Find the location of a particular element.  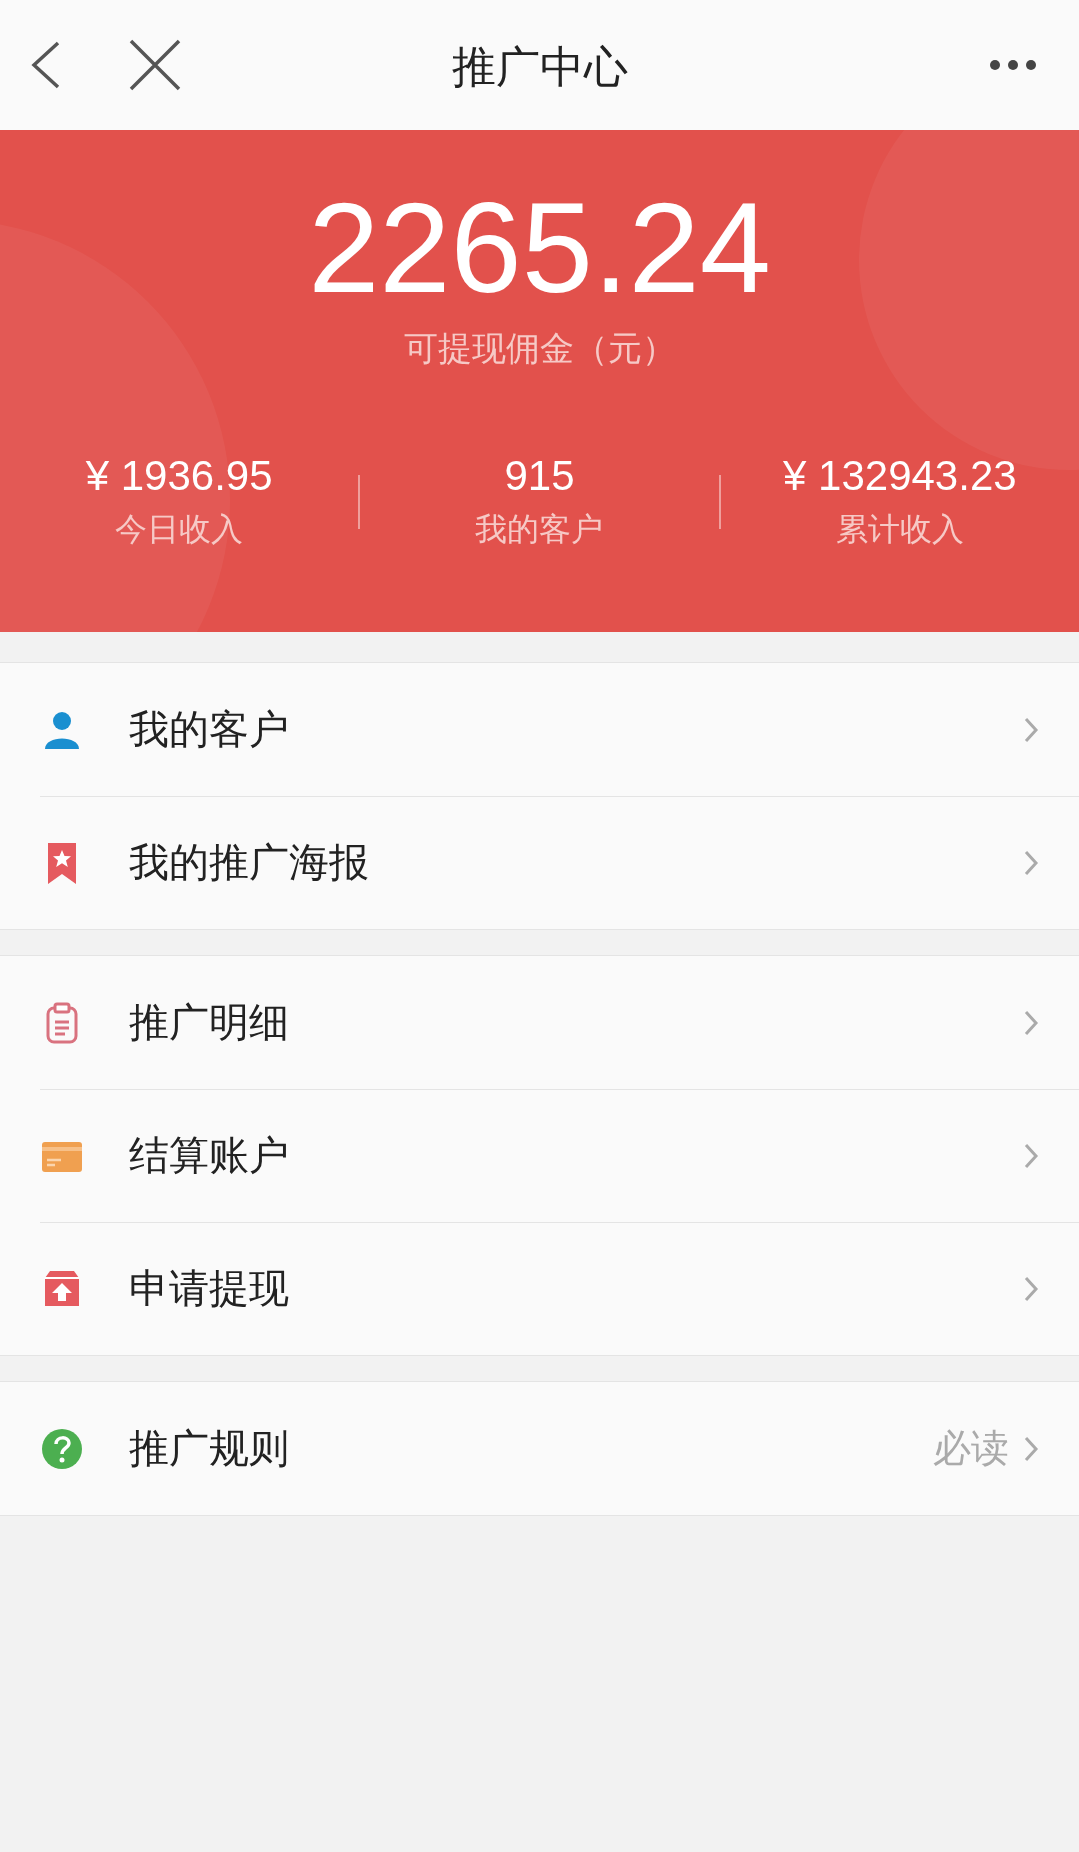

help-icon is located at coordinates (62, 1448).